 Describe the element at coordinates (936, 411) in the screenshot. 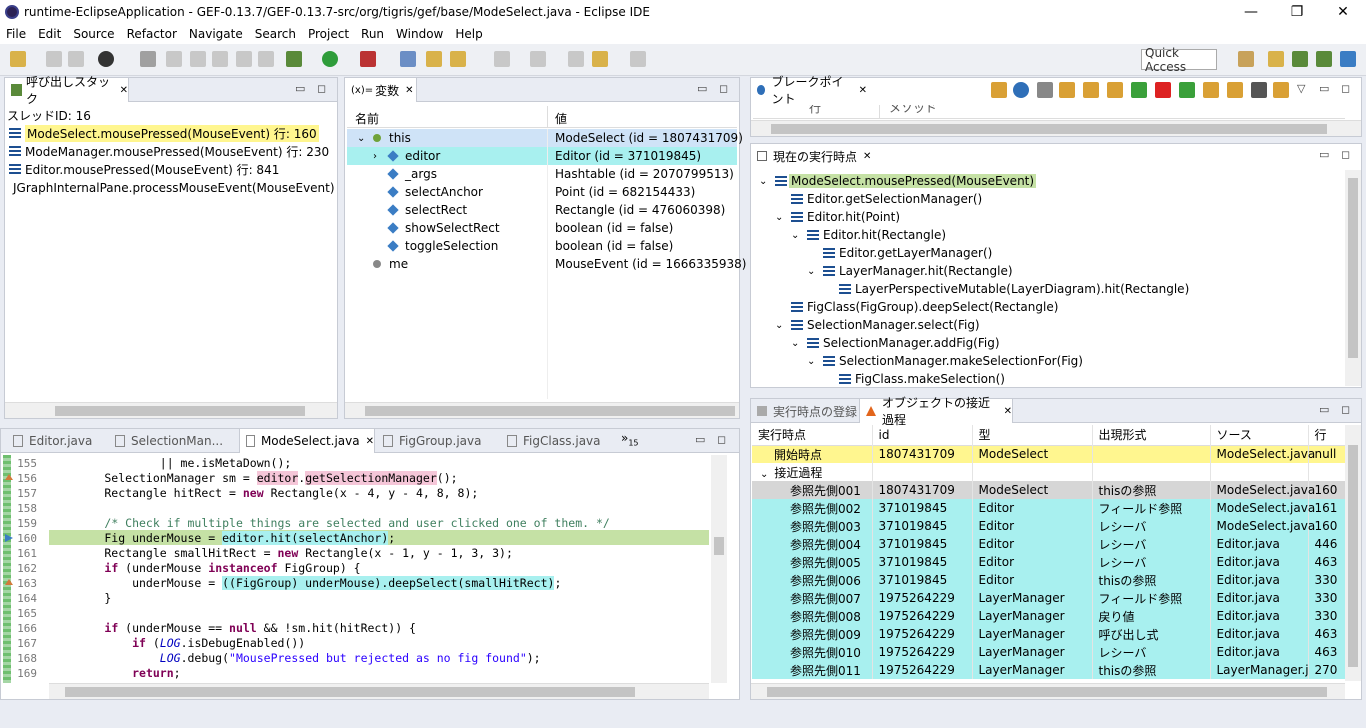

I see `tab-object-approach: オブジェクトの接近過程 ✕` at that location.